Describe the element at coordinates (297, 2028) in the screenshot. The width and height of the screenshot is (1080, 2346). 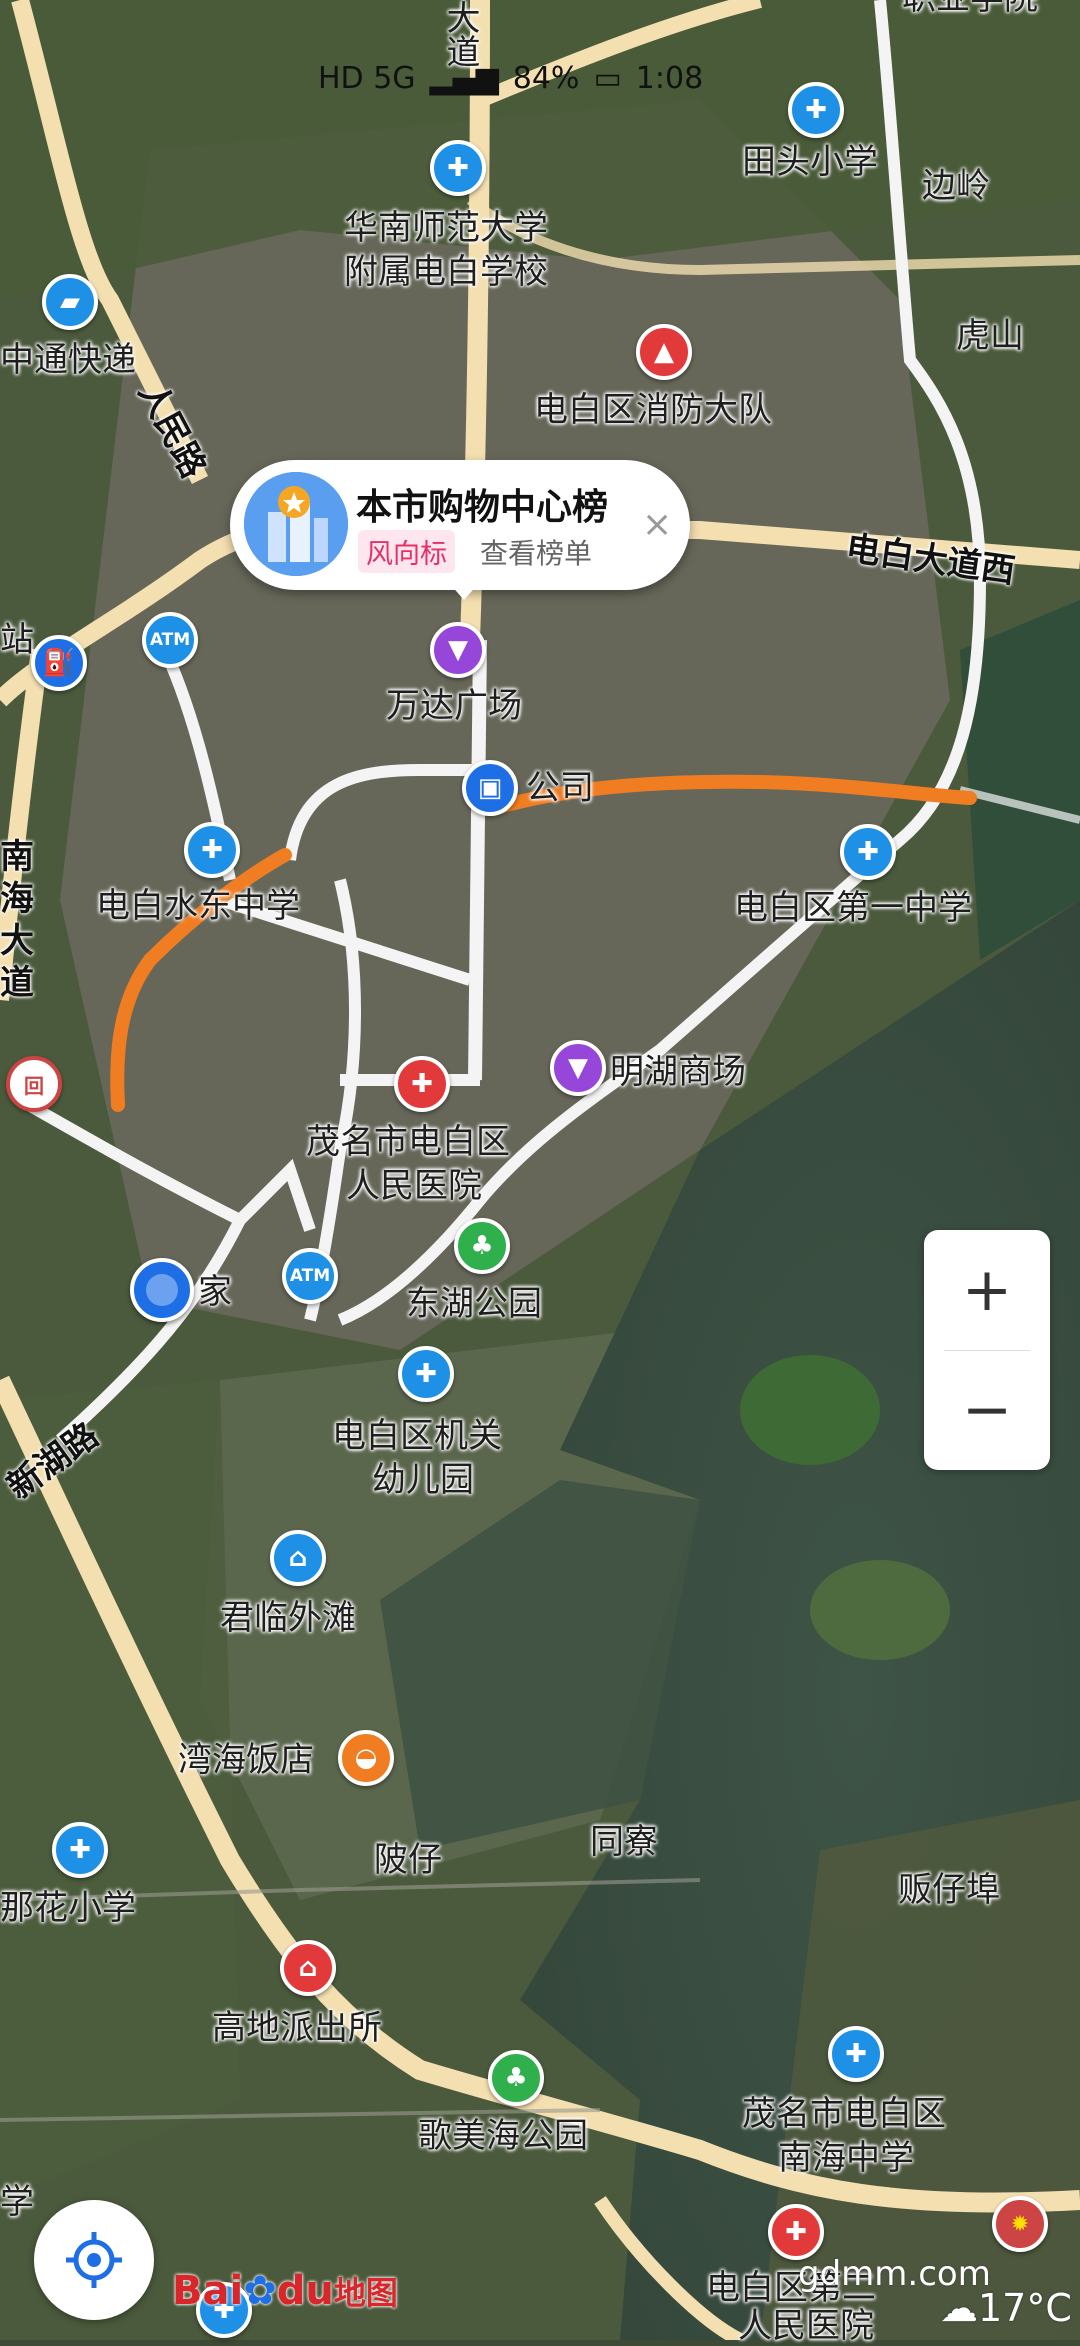
I see `poi-label: 高地派出所` at that location.